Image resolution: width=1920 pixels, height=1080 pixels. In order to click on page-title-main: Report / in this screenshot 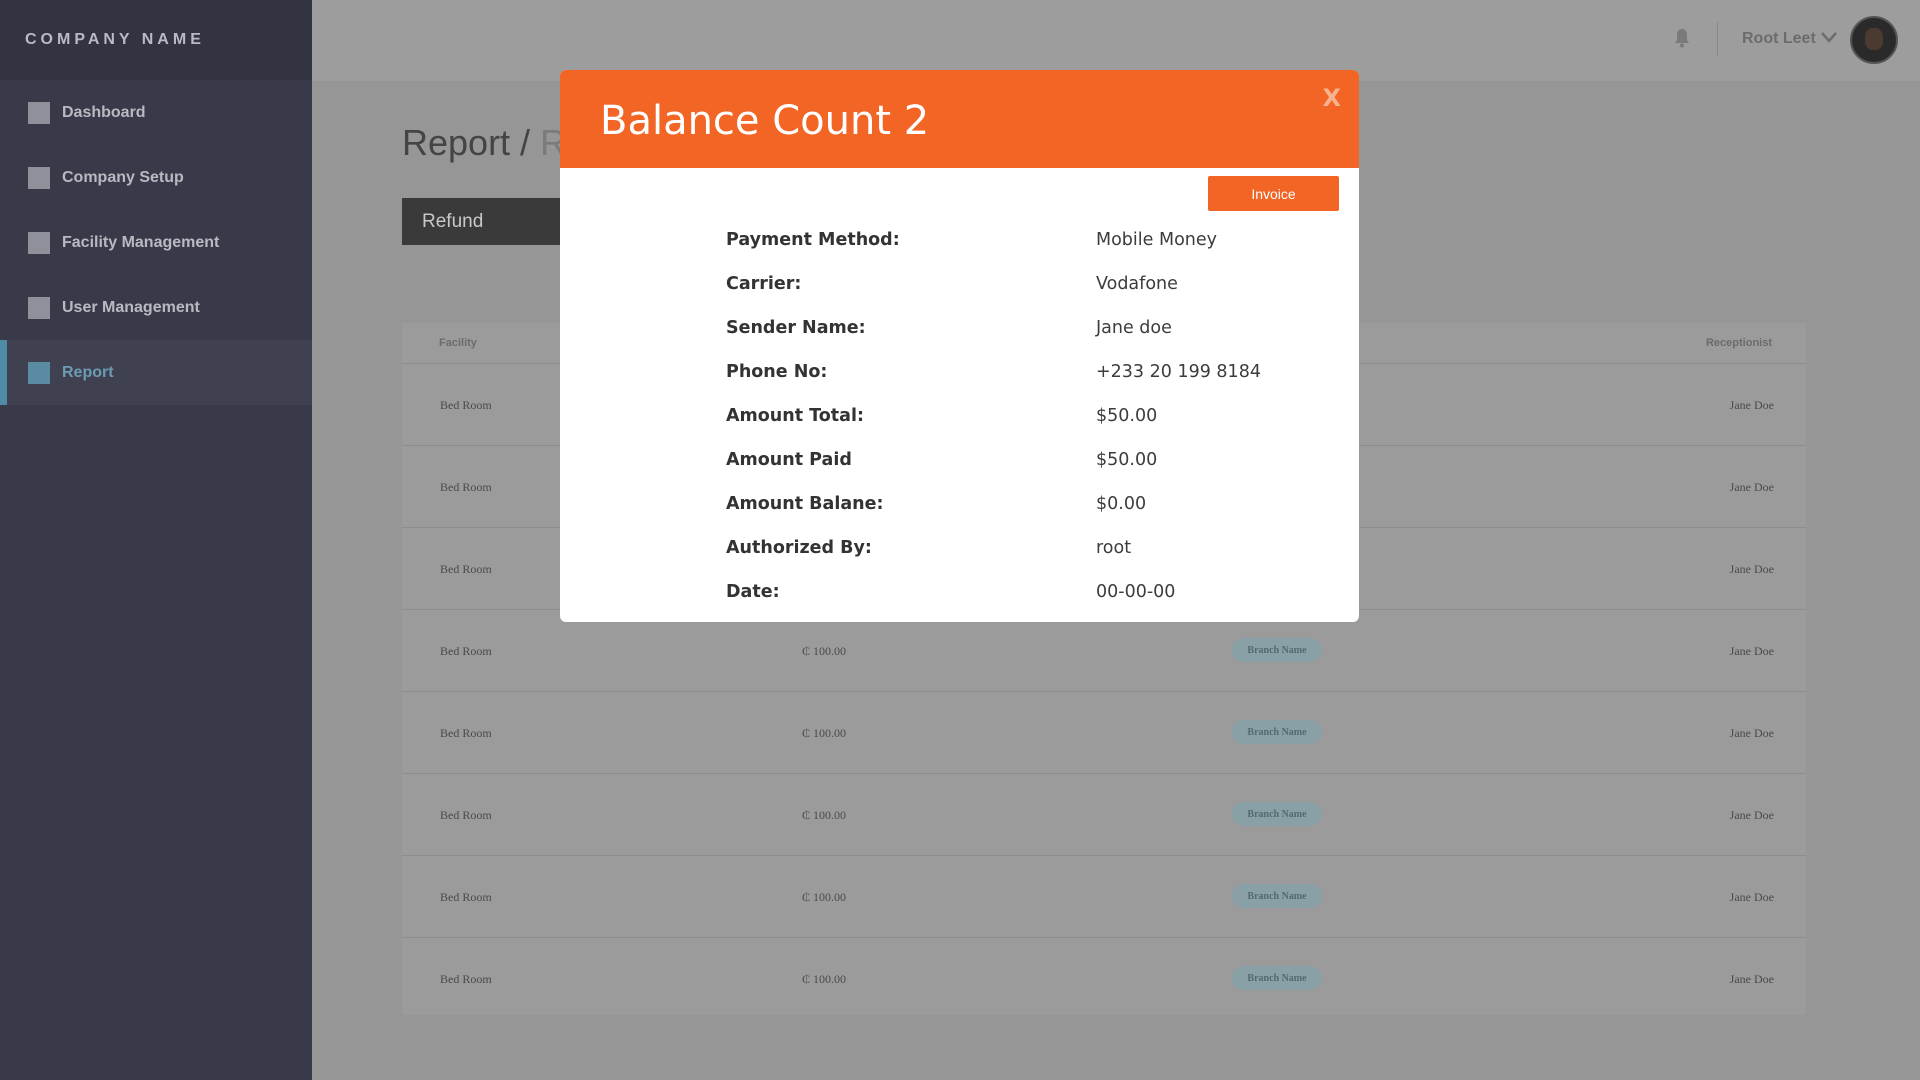, I will do `click(471, 142)`.